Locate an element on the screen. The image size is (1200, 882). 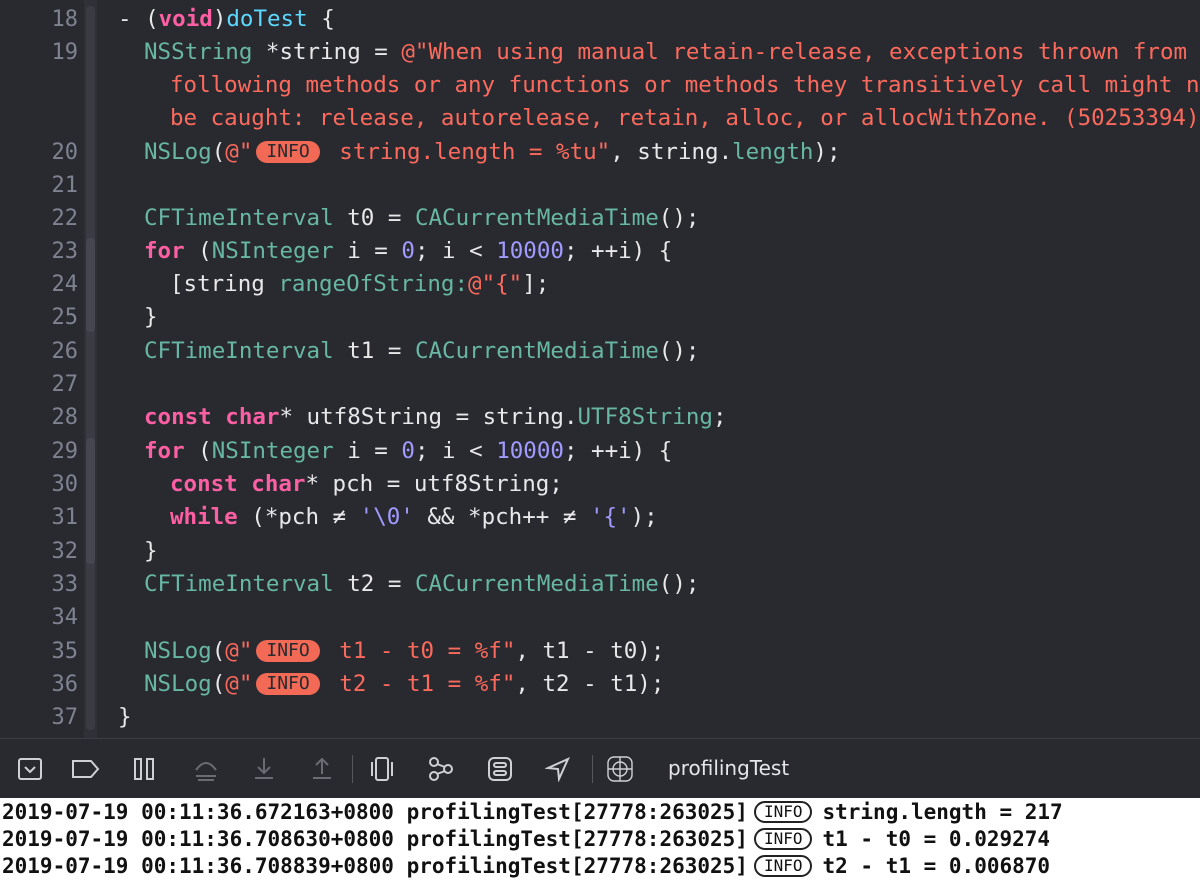
pause-icon is located at coordinates (144, 769).